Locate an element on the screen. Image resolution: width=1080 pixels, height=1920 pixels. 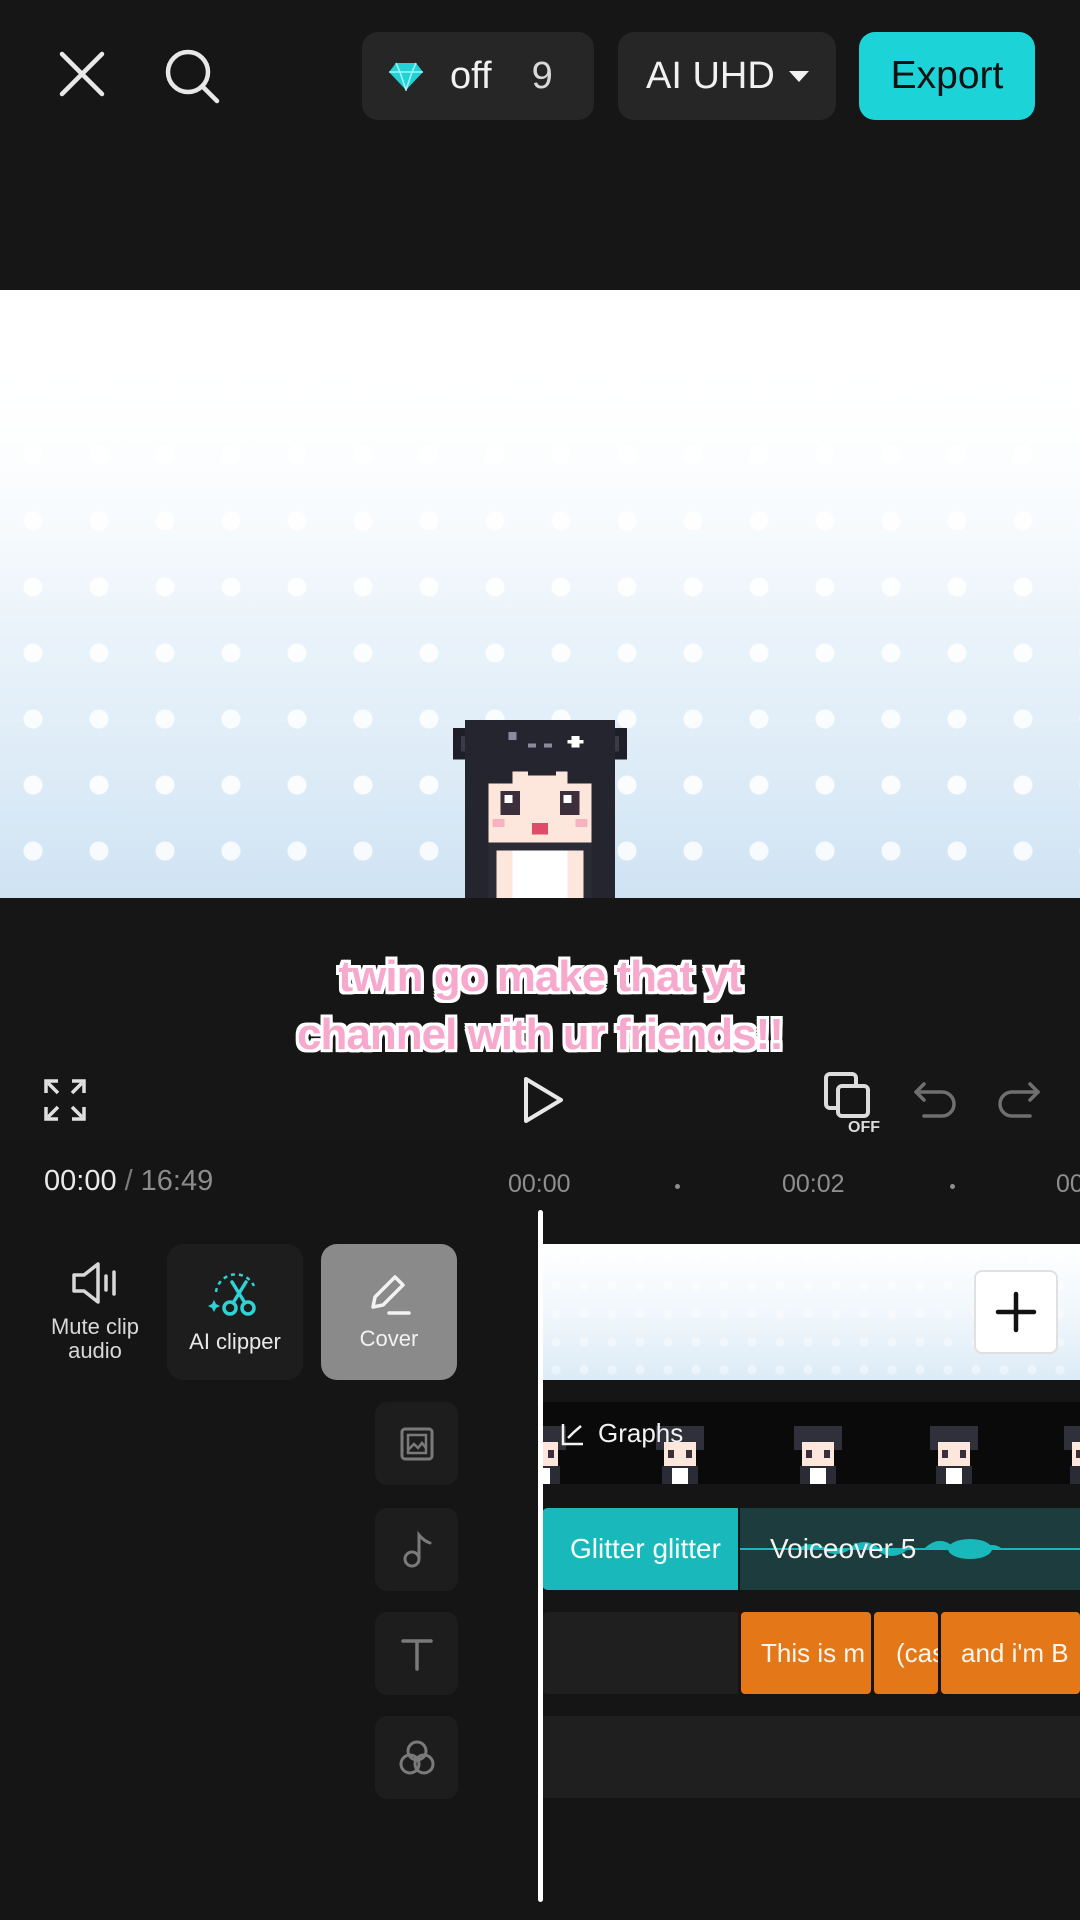
graph-icon is located at coordinates (572, 1434).